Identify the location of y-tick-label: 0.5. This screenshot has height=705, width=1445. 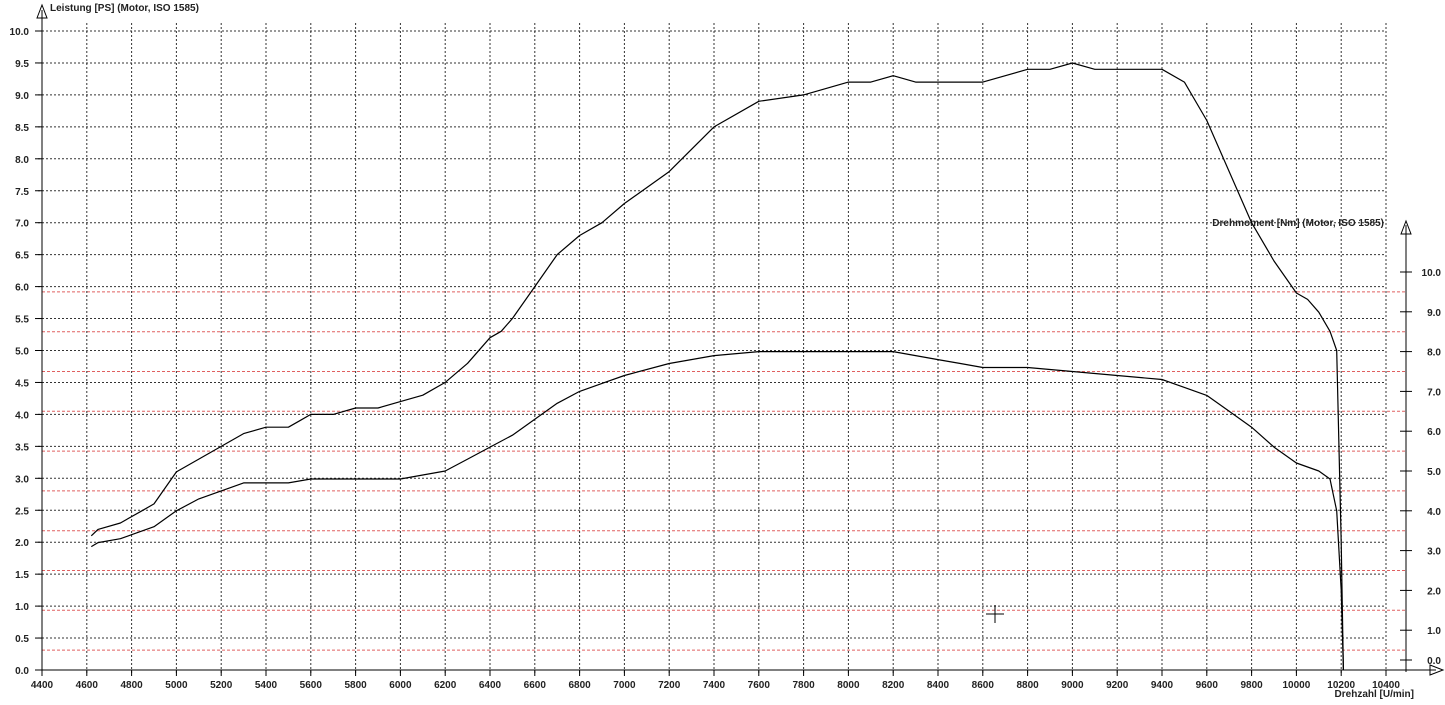
(22, 639).